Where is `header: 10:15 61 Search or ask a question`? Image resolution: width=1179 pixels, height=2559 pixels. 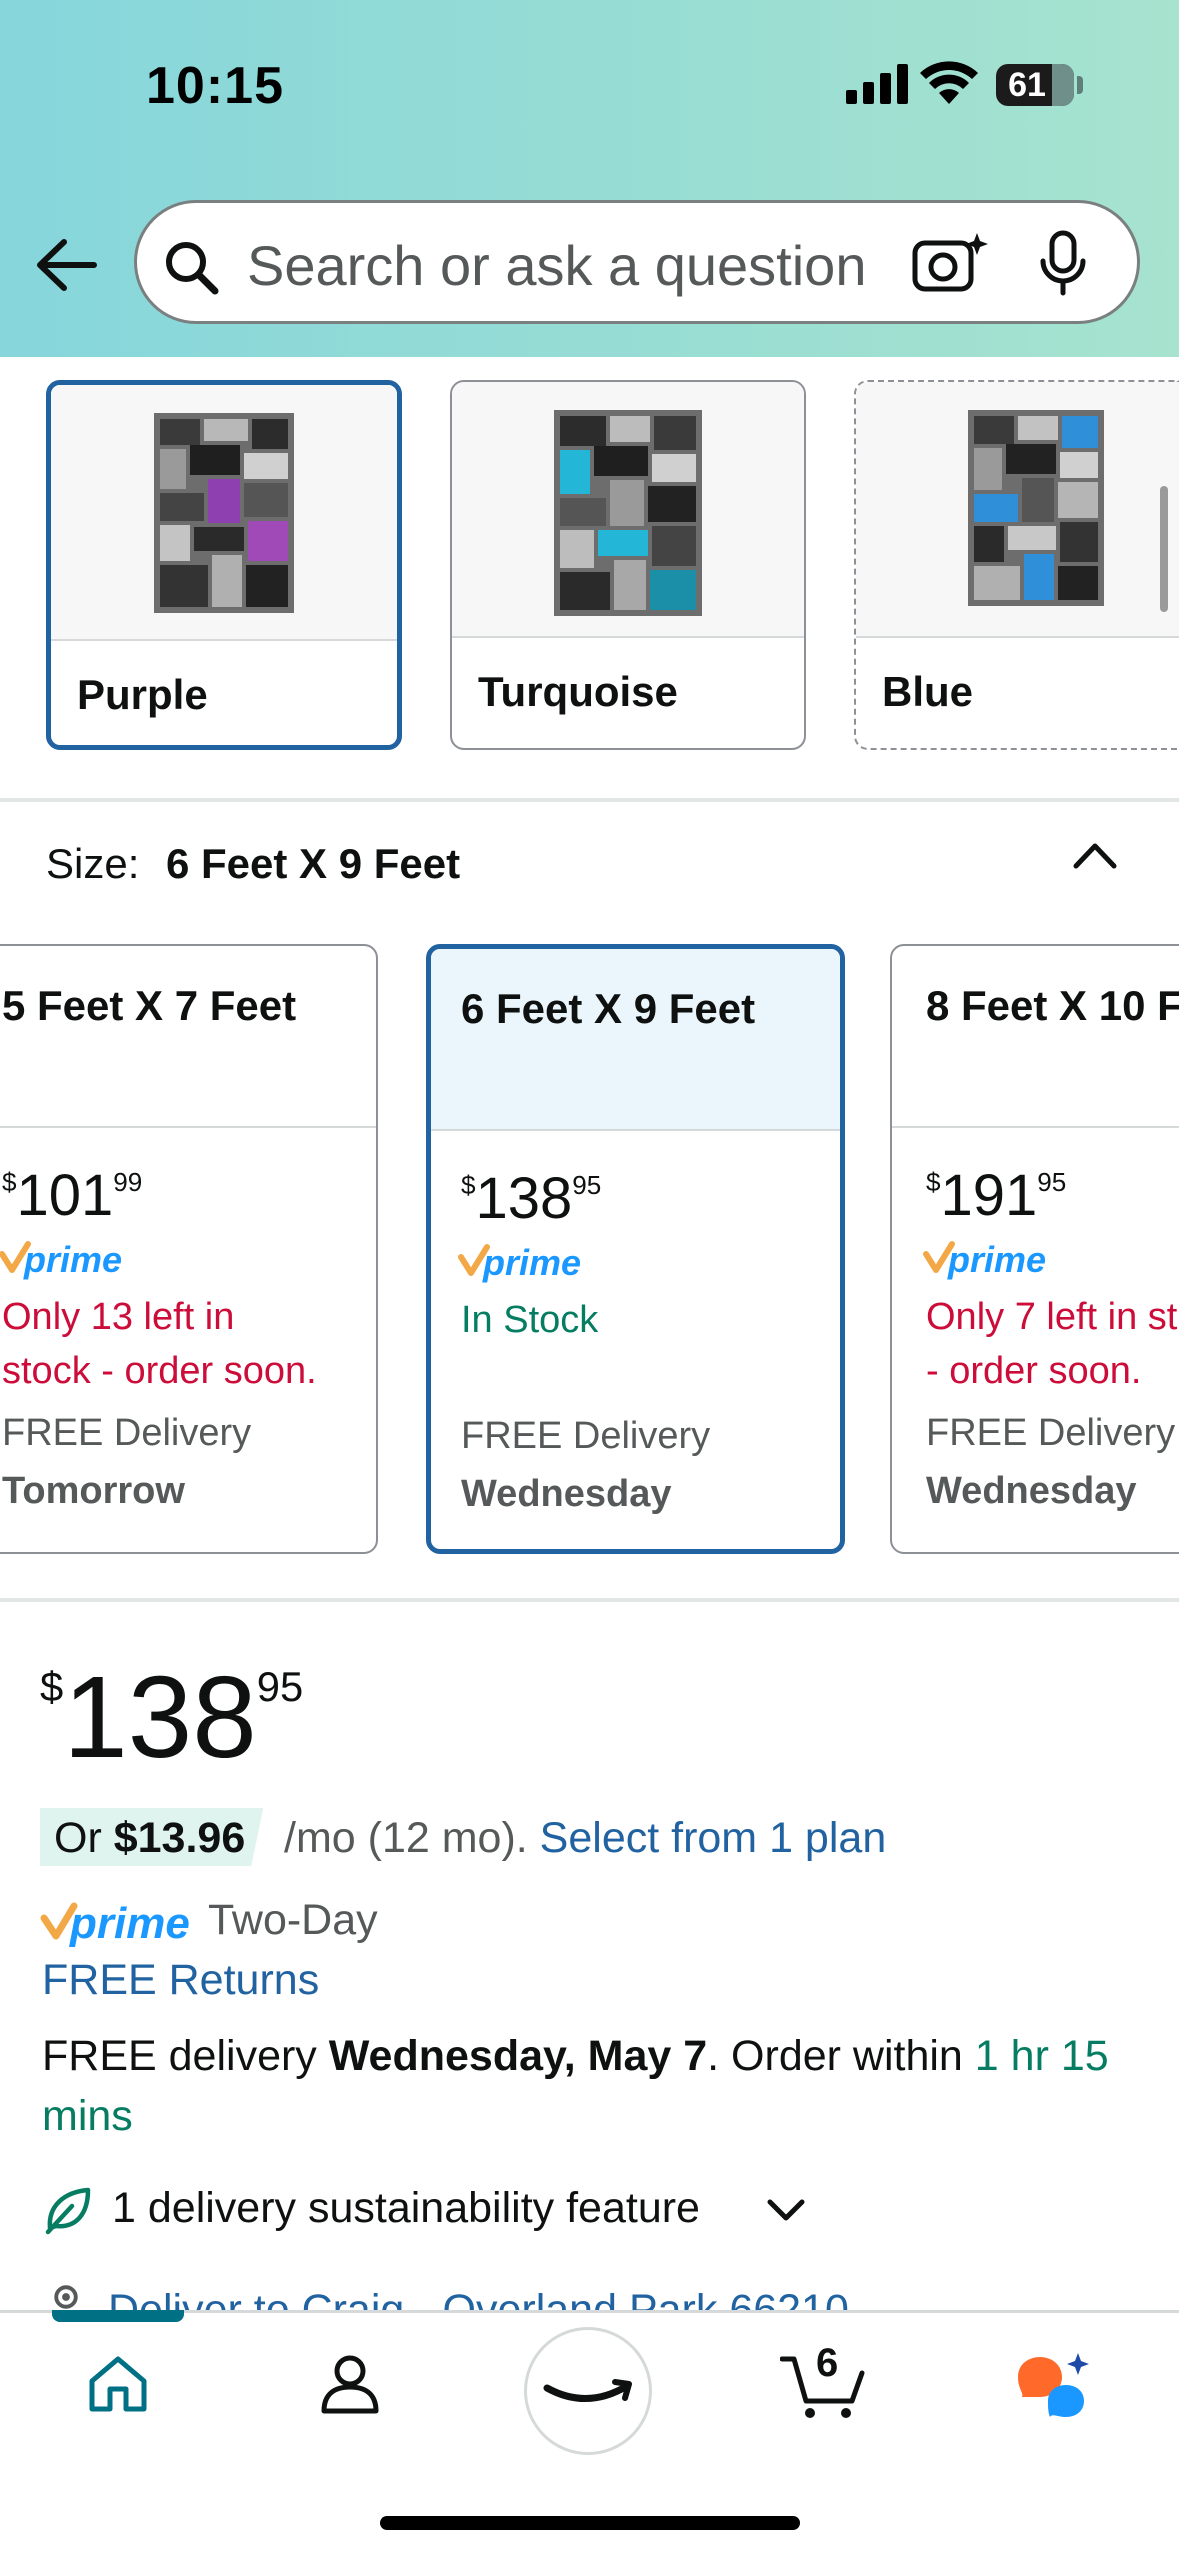 header: 10:15 61 Search or ask a question is located at coordinates (589, 178).